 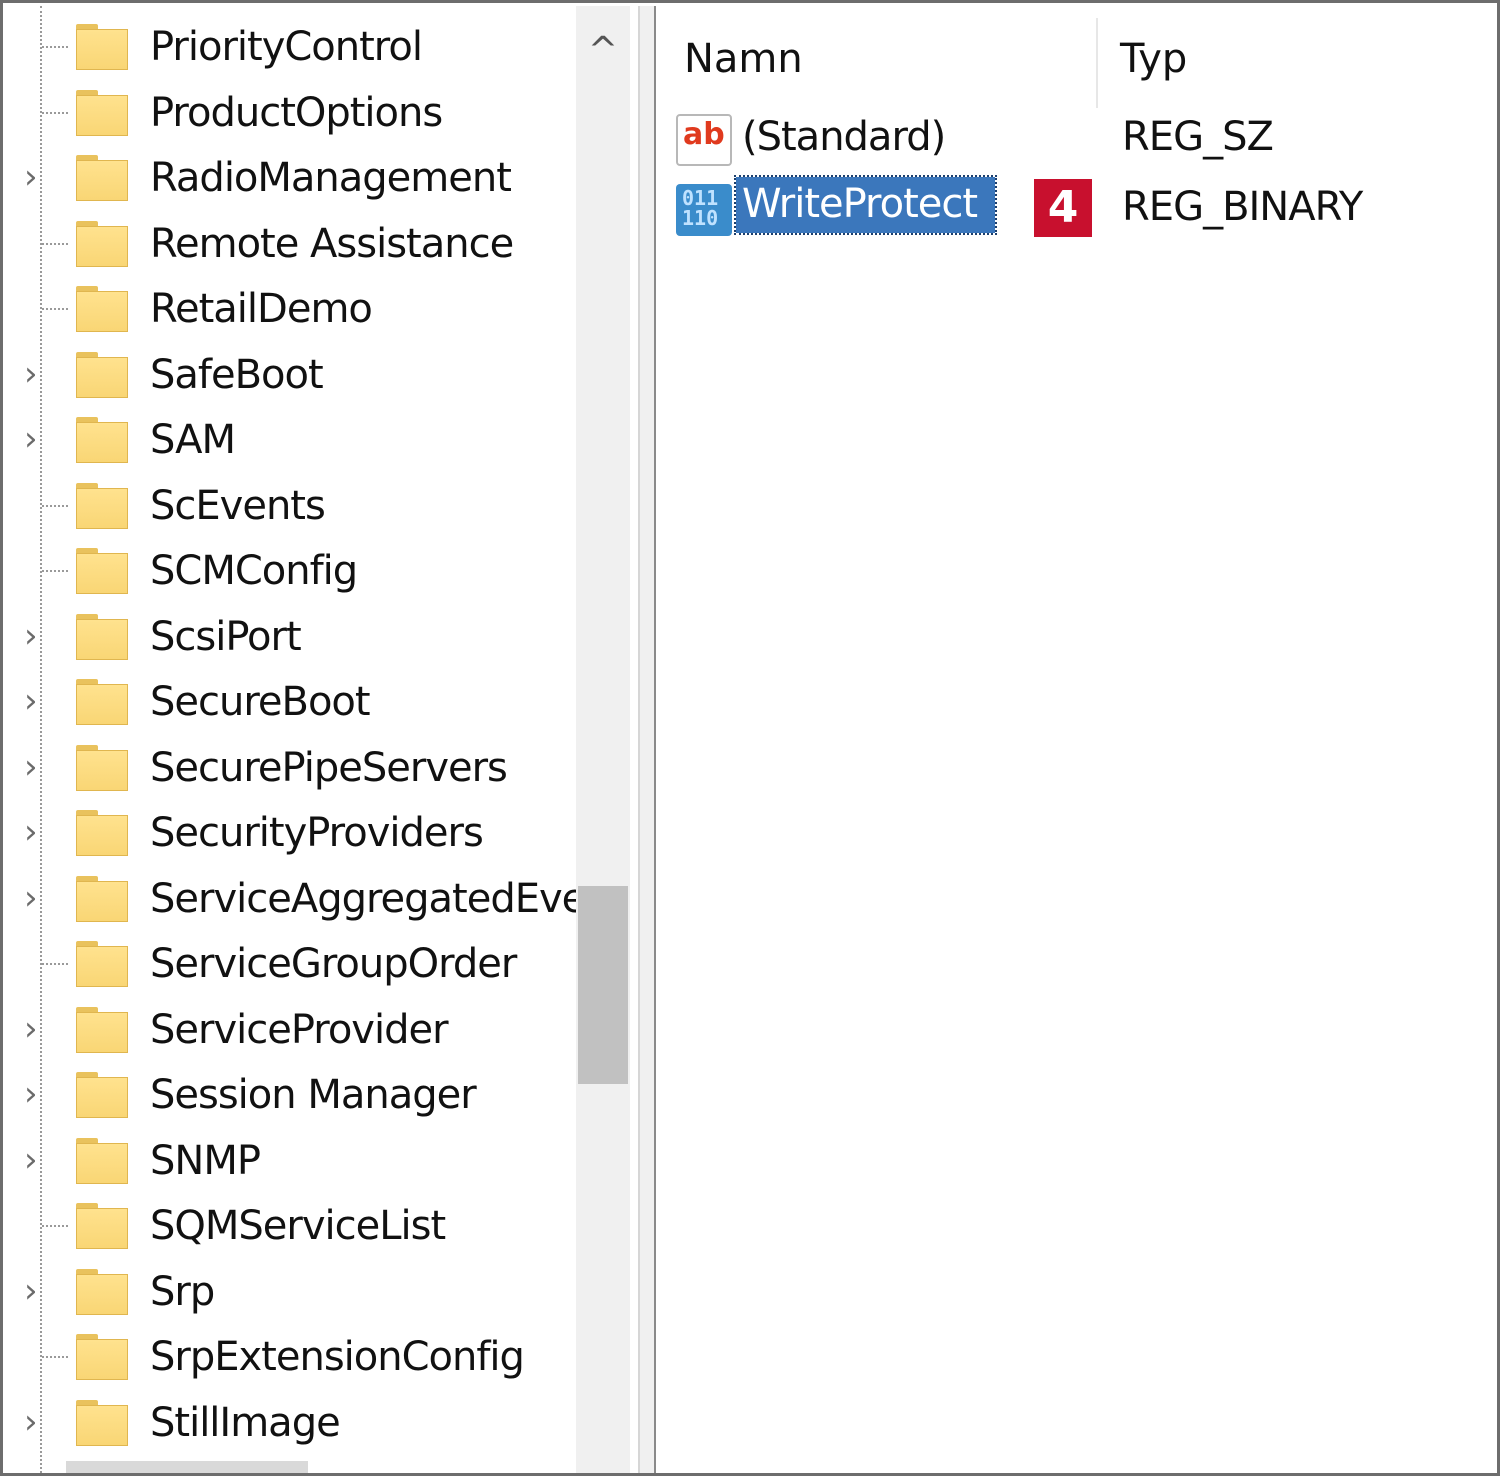 I want to click on tree-item: › SecureBoot, so click(x=291, y=701).